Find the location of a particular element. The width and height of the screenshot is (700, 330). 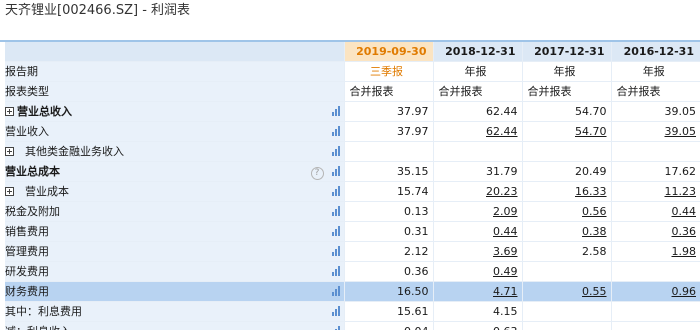

table-row-financial-expenses: 财务费用 16.50 4.71 0.55 0.96 is located at coordinates (352, 291).